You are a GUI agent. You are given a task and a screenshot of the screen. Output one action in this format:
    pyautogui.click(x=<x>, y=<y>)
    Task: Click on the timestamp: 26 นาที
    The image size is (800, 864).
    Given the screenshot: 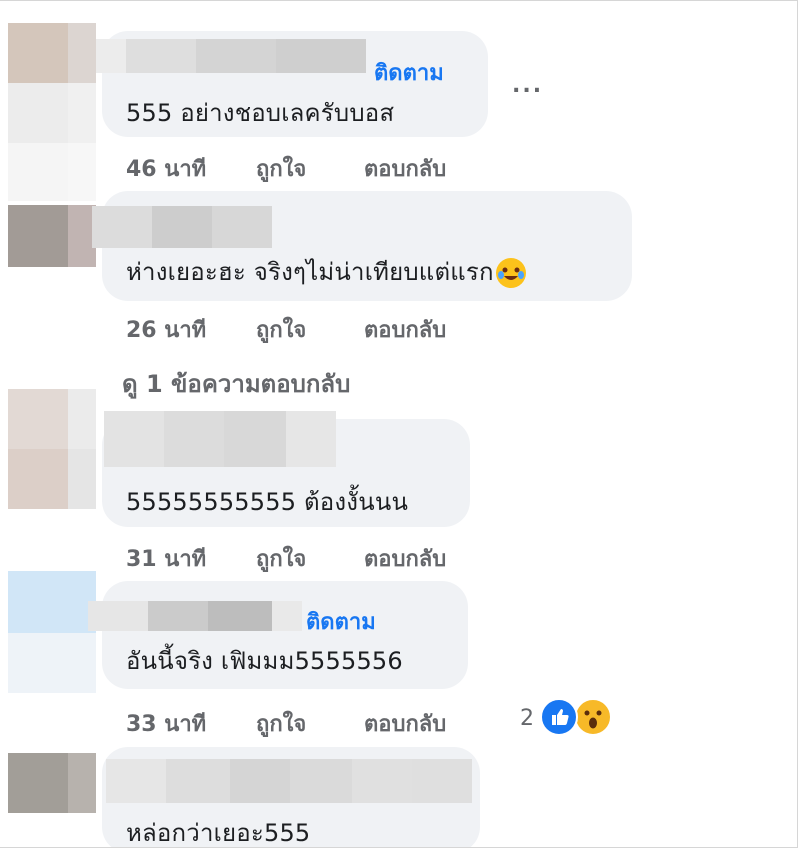 What is the action you would take?
    pyautogui.click(x=191, y=329)
    